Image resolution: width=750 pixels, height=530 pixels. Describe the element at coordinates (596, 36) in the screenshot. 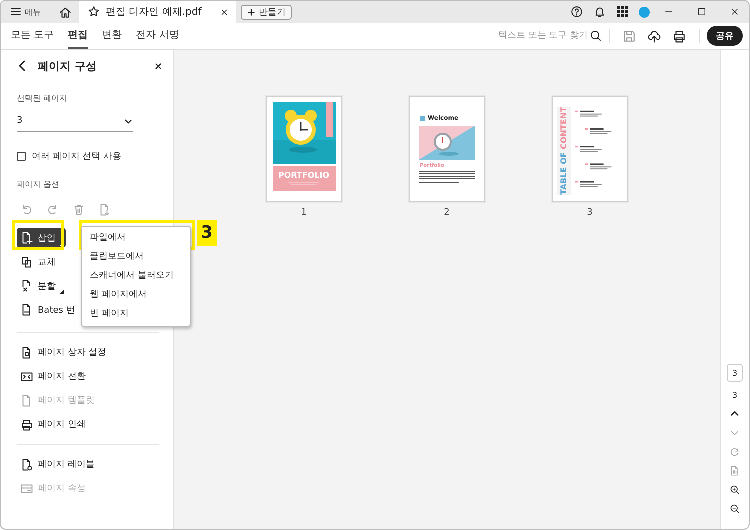

I see `search-icon` at that location.